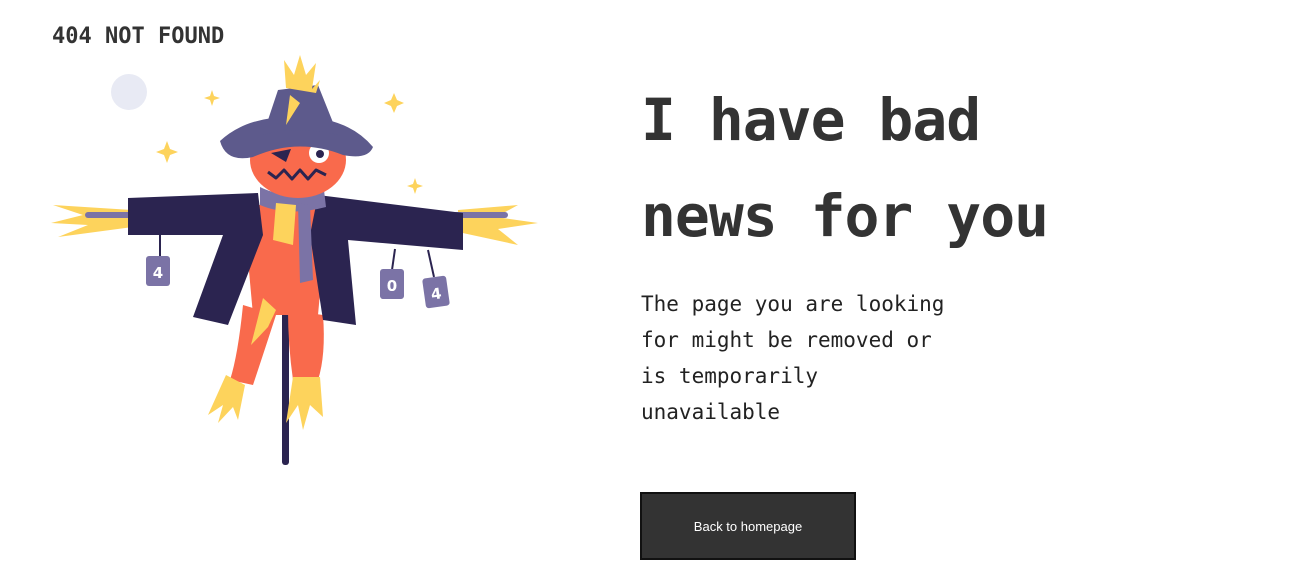  Describe the element at coordinates (285, 379) in the screenshot. I see `pole` at that location.